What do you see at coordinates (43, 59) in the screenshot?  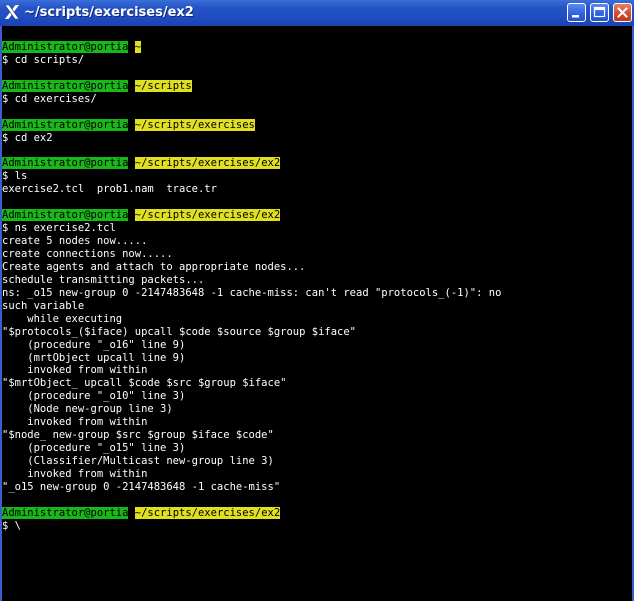 I see `output-line: $ cd scripts/` at bounding box center [43, 59].